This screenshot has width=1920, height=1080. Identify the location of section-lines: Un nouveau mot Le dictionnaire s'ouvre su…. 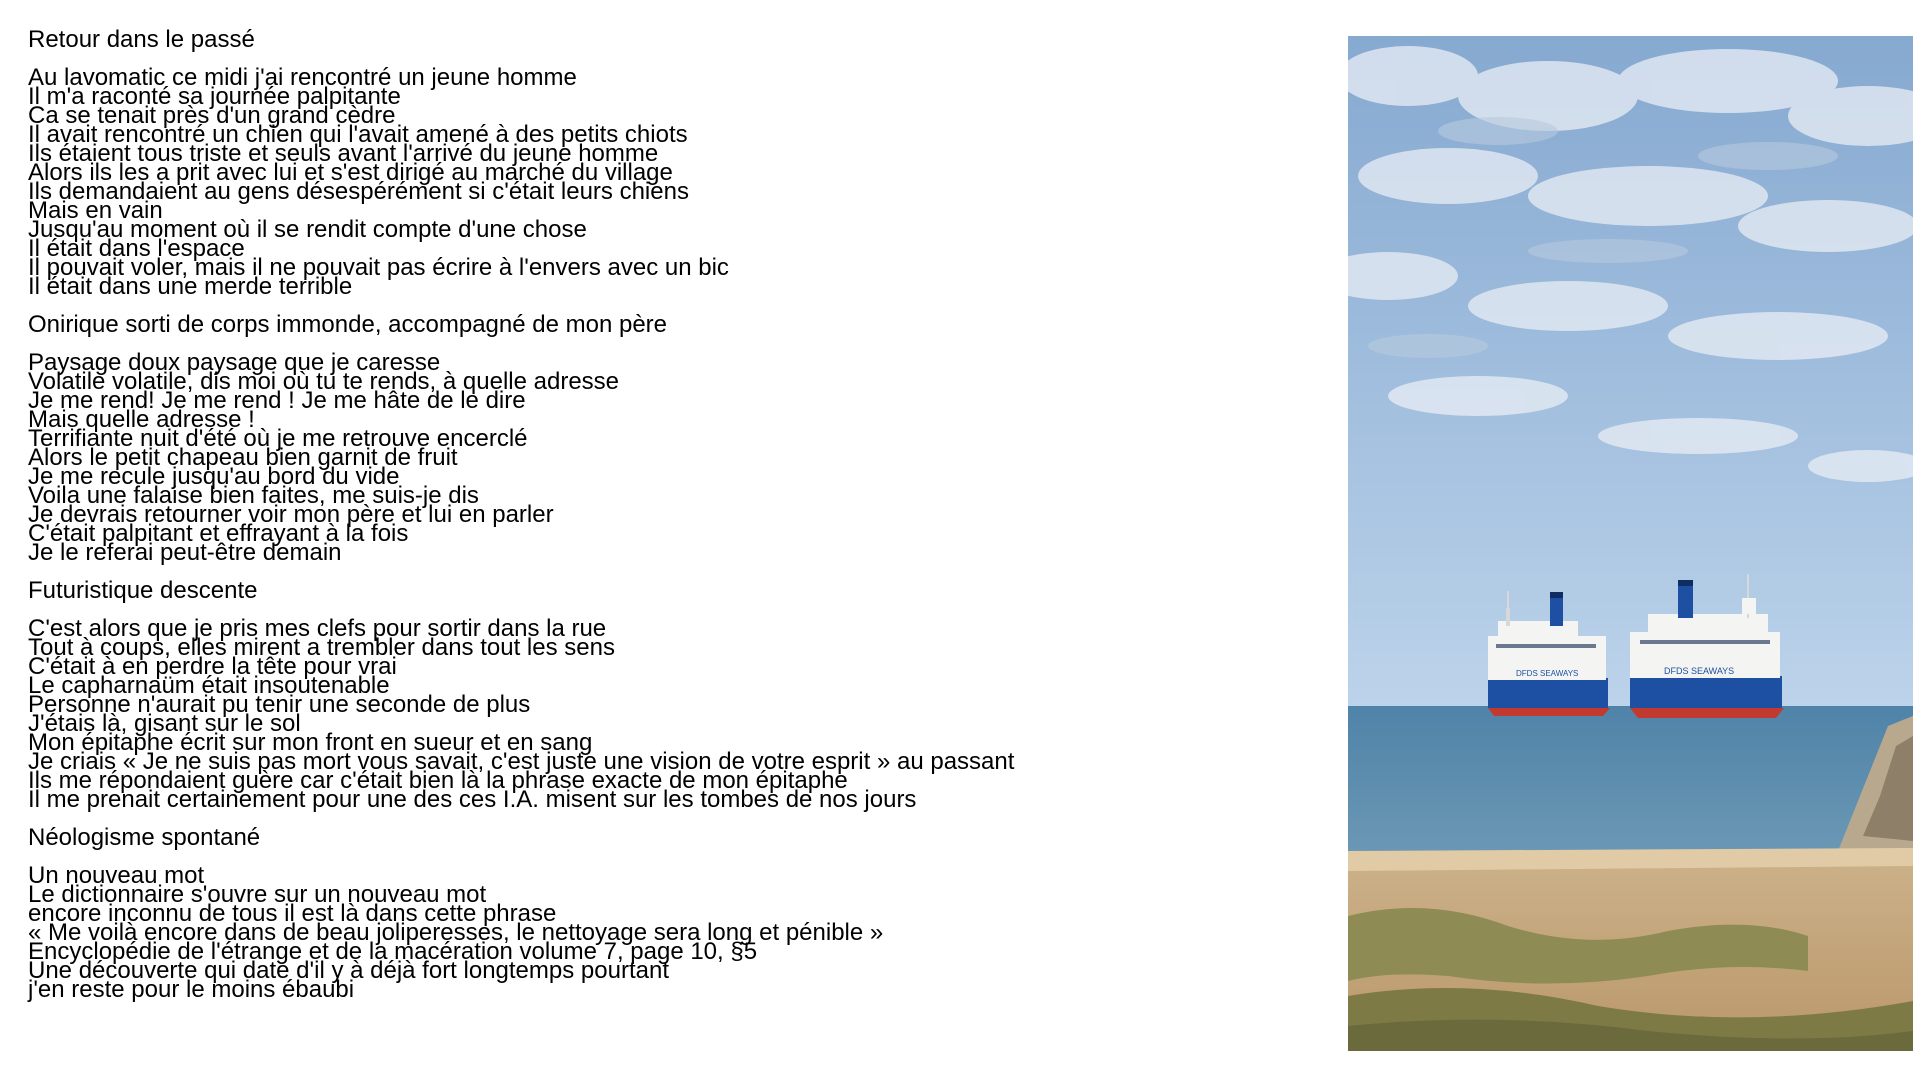
(673, 933).